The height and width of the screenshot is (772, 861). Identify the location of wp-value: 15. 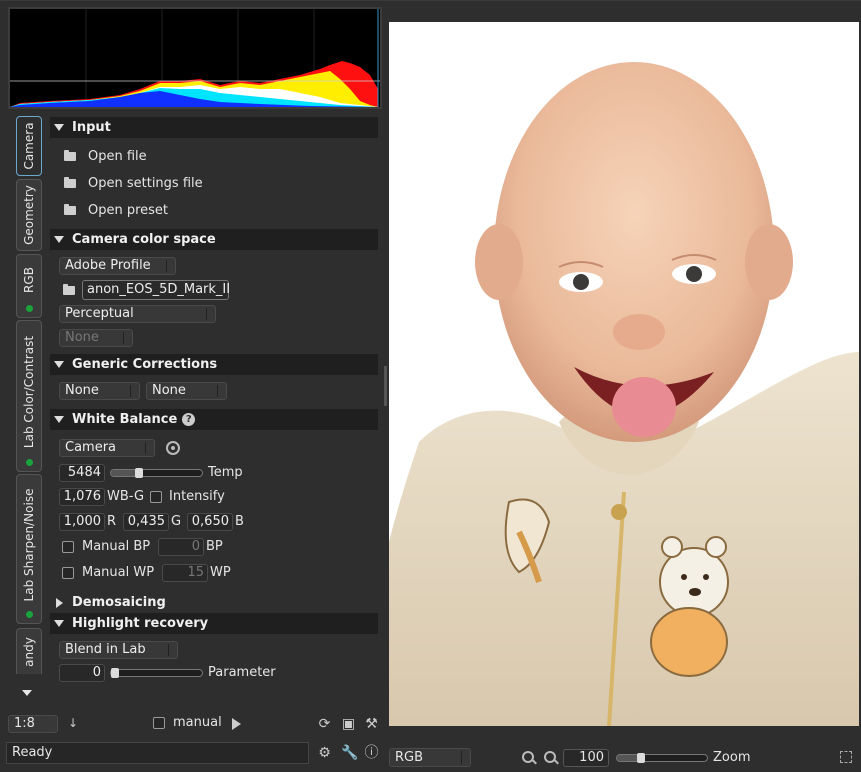
(185, 573).